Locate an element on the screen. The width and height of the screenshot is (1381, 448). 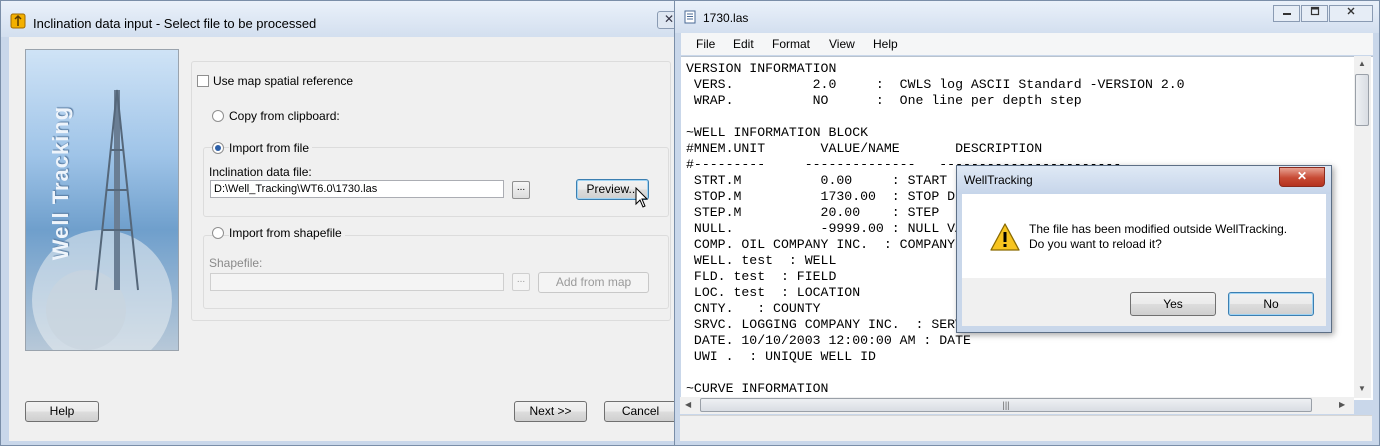
dialog-button-bar: Yes No is located at coordinates (1144, 302).